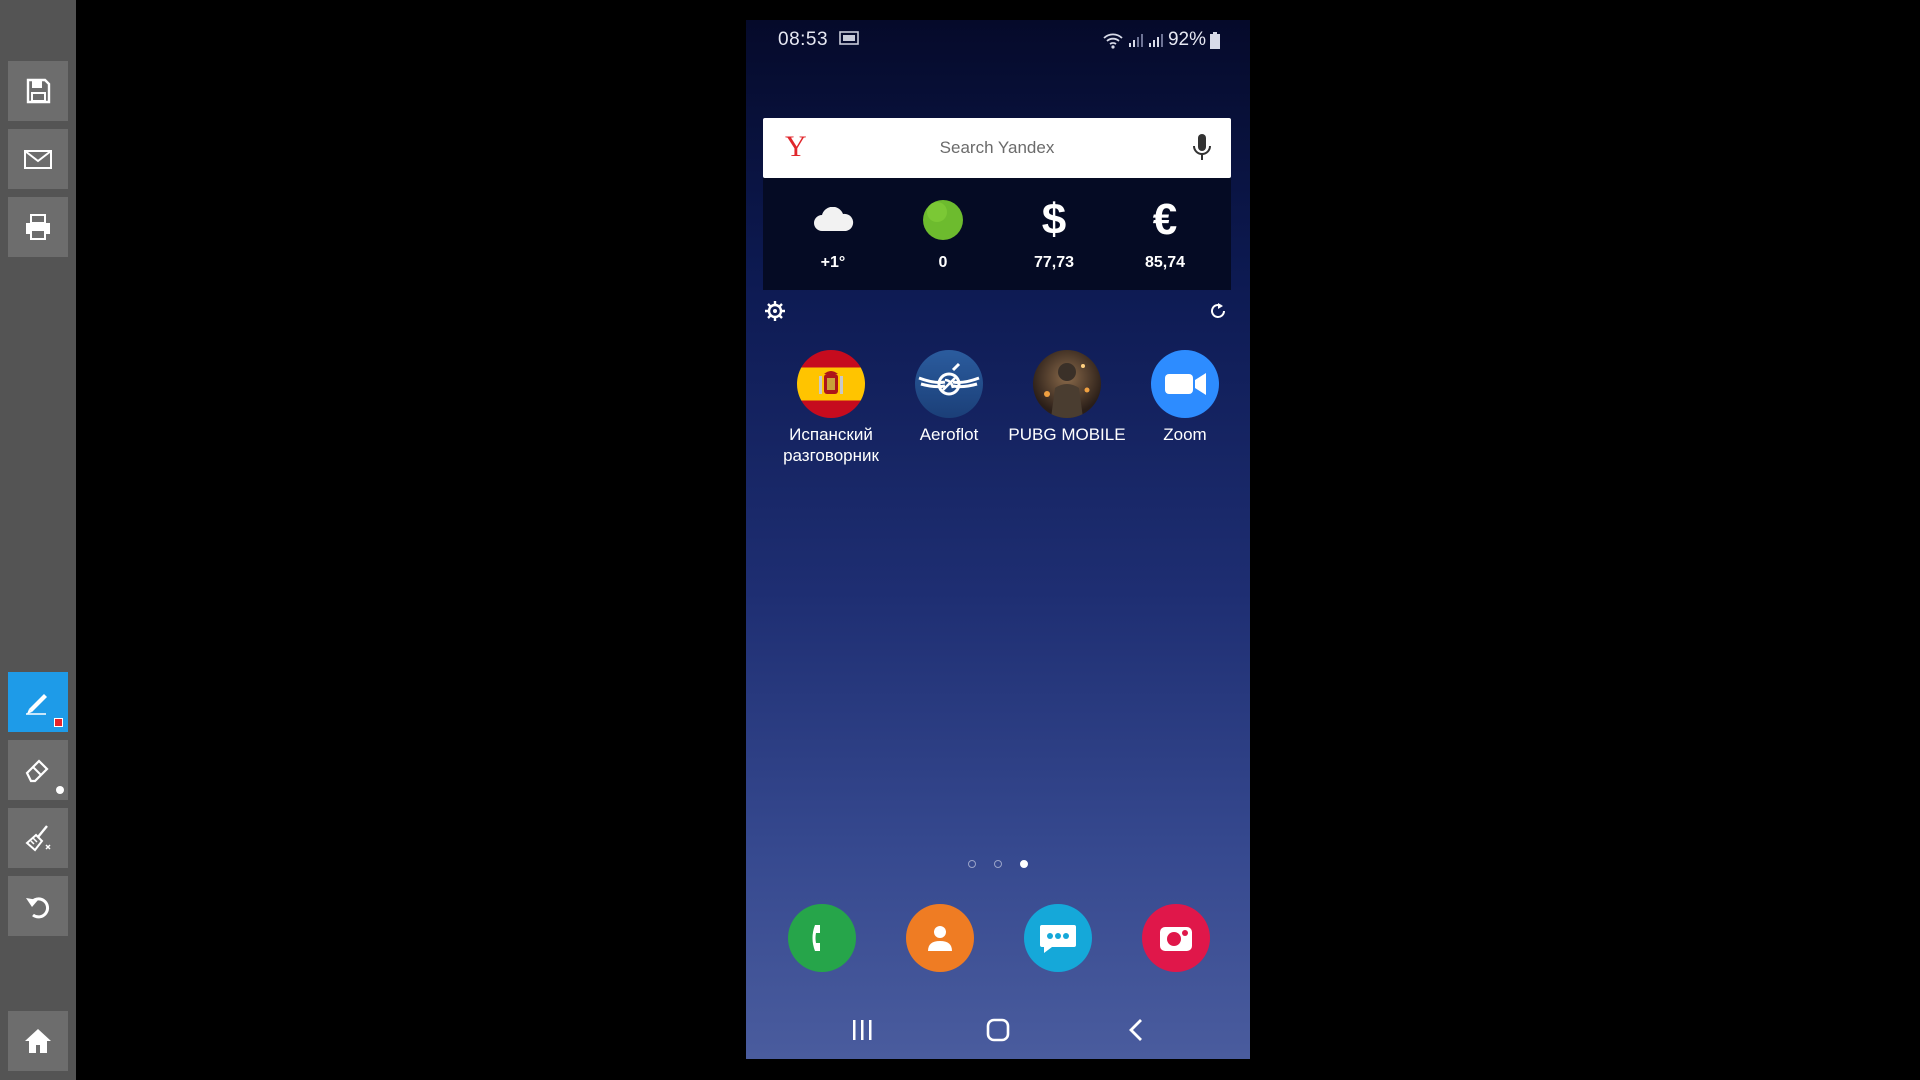 This screenshot has width=1920, height=1080. I want to click on traffic-value: 0, so click(943, 262).